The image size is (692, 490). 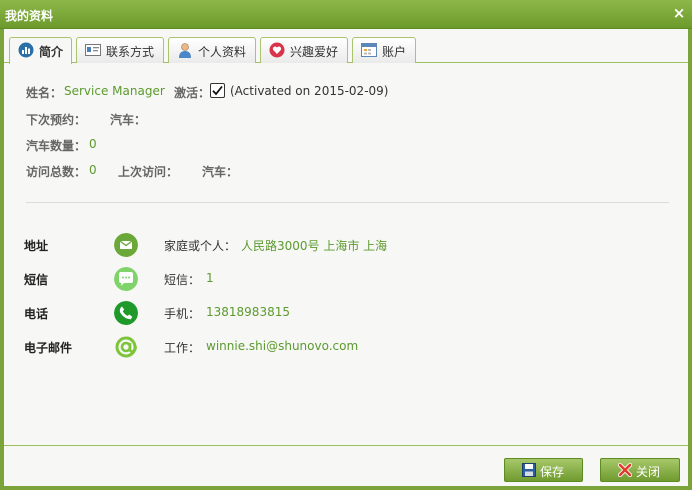 What do you see at coordinates (679, 13) in the screenshot?
I see `close-icon: ×` at bounding box center [679, 13].